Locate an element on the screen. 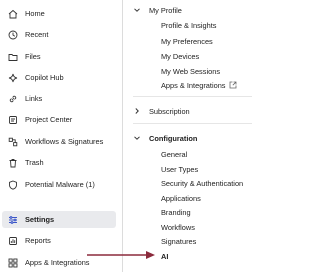  nav-label: Apps & Integrations is located at coordinates (193, 85).